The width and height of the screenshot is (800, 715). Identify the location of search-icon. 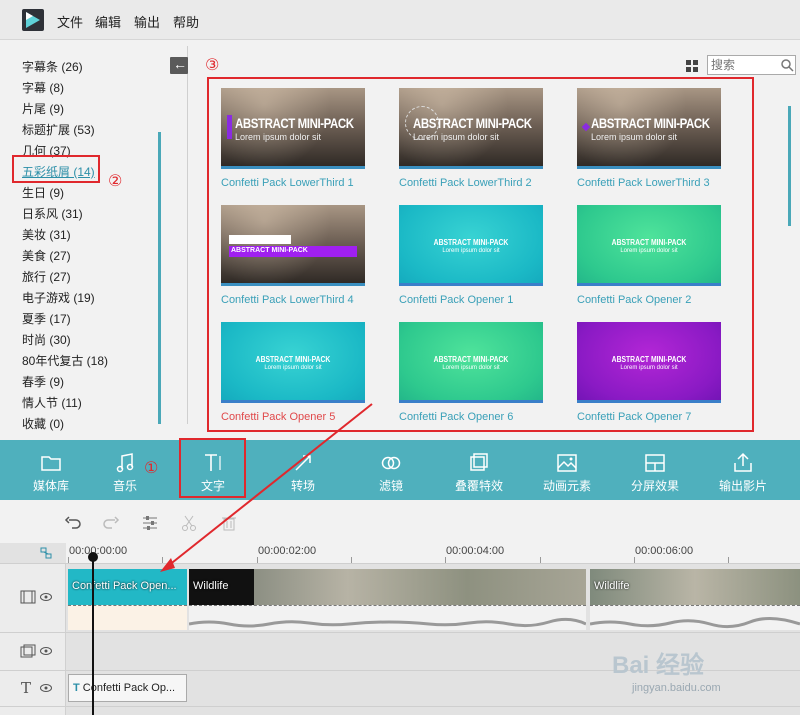
(787, 65).